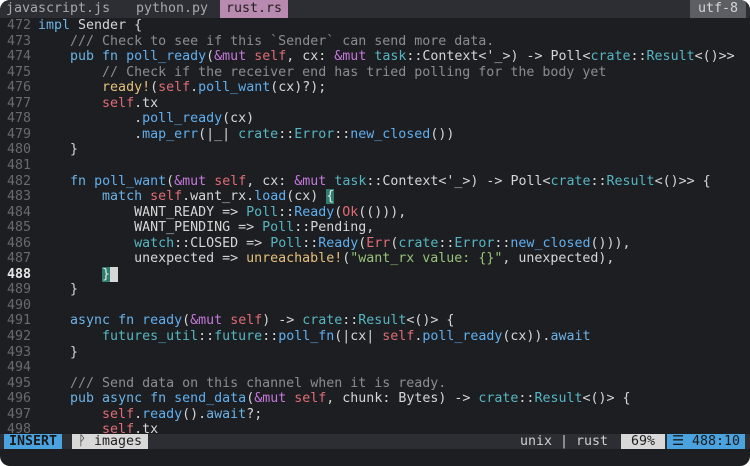 The image size is (750, 466). What do you see at coordinates (375, 290) in the screenshot?
I see `code-line: 489 }` at bounding box center [375, 290].